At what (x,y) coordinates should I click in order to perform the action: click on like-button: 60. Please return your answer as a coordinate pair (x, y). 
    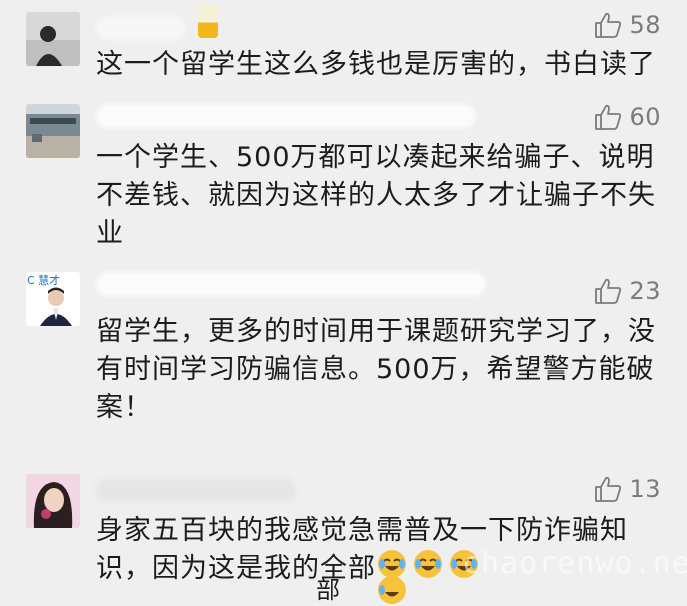
    Looking at the image, I should click on (627, 117).